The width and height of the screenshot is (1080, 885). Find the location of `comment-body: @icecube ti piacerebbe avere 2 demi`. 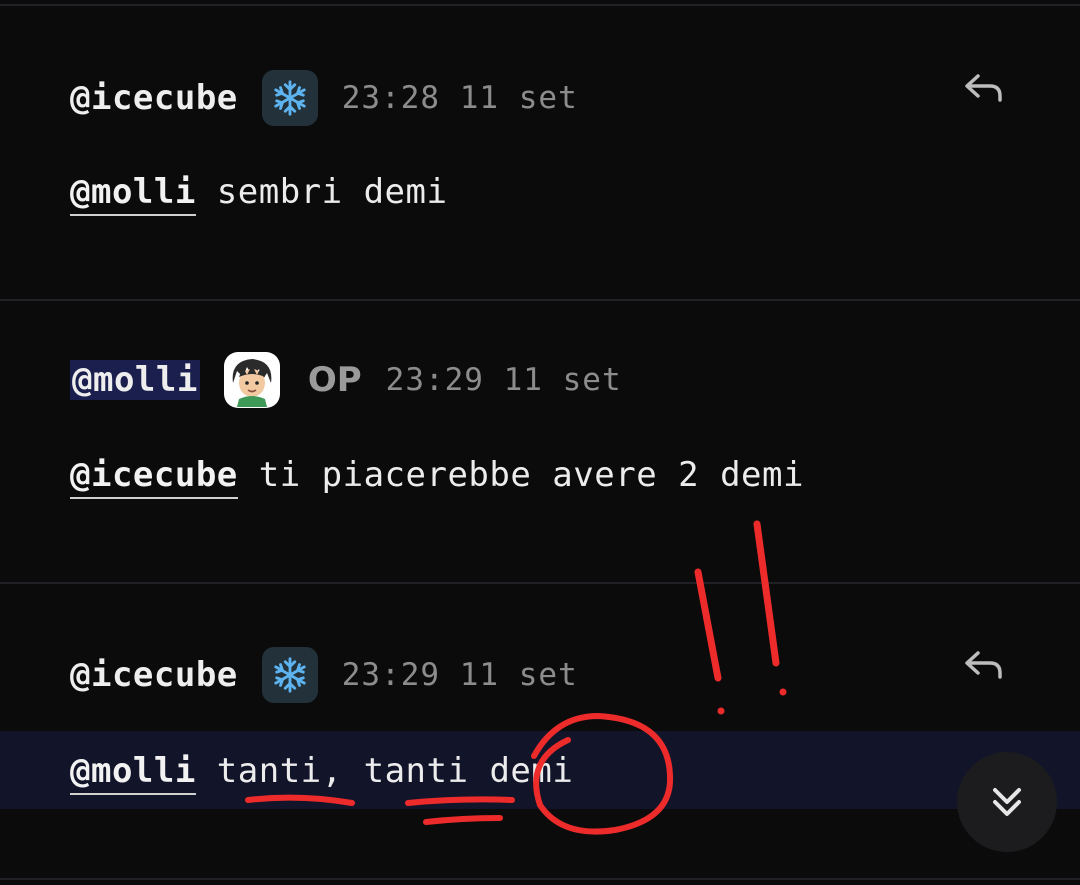

comment-body: @icecube ti piacerebbe avere 2 demi is located at coordinates (437, 477).